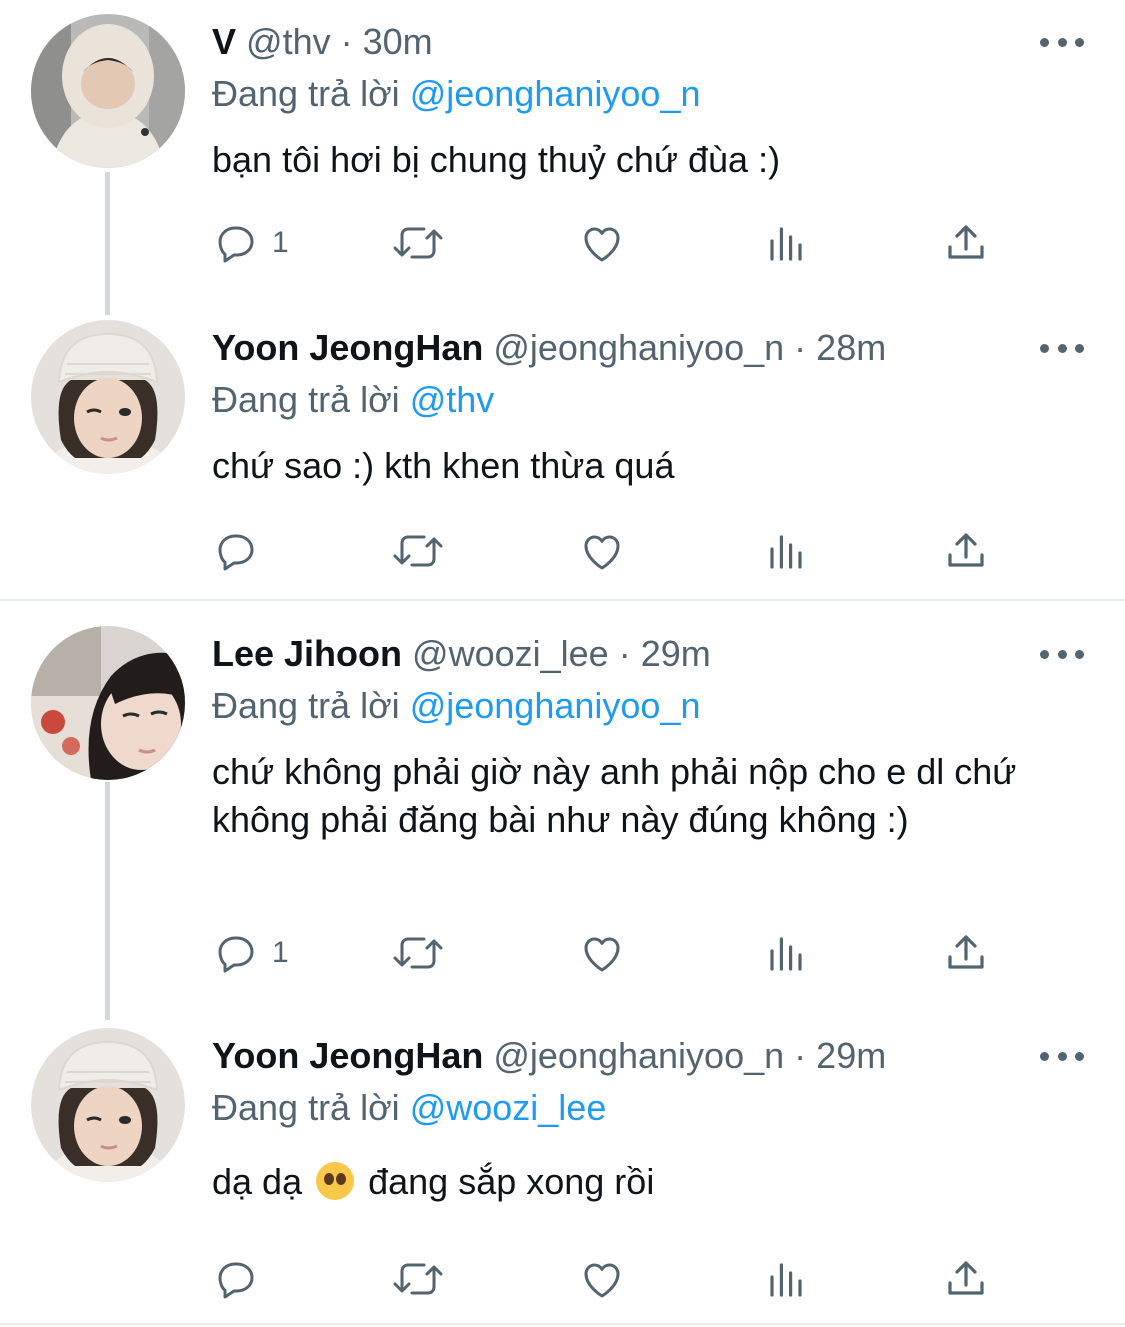 The image size is (1125, 1327). I want to click on pleading-face-emoji, so click(335, 1181).